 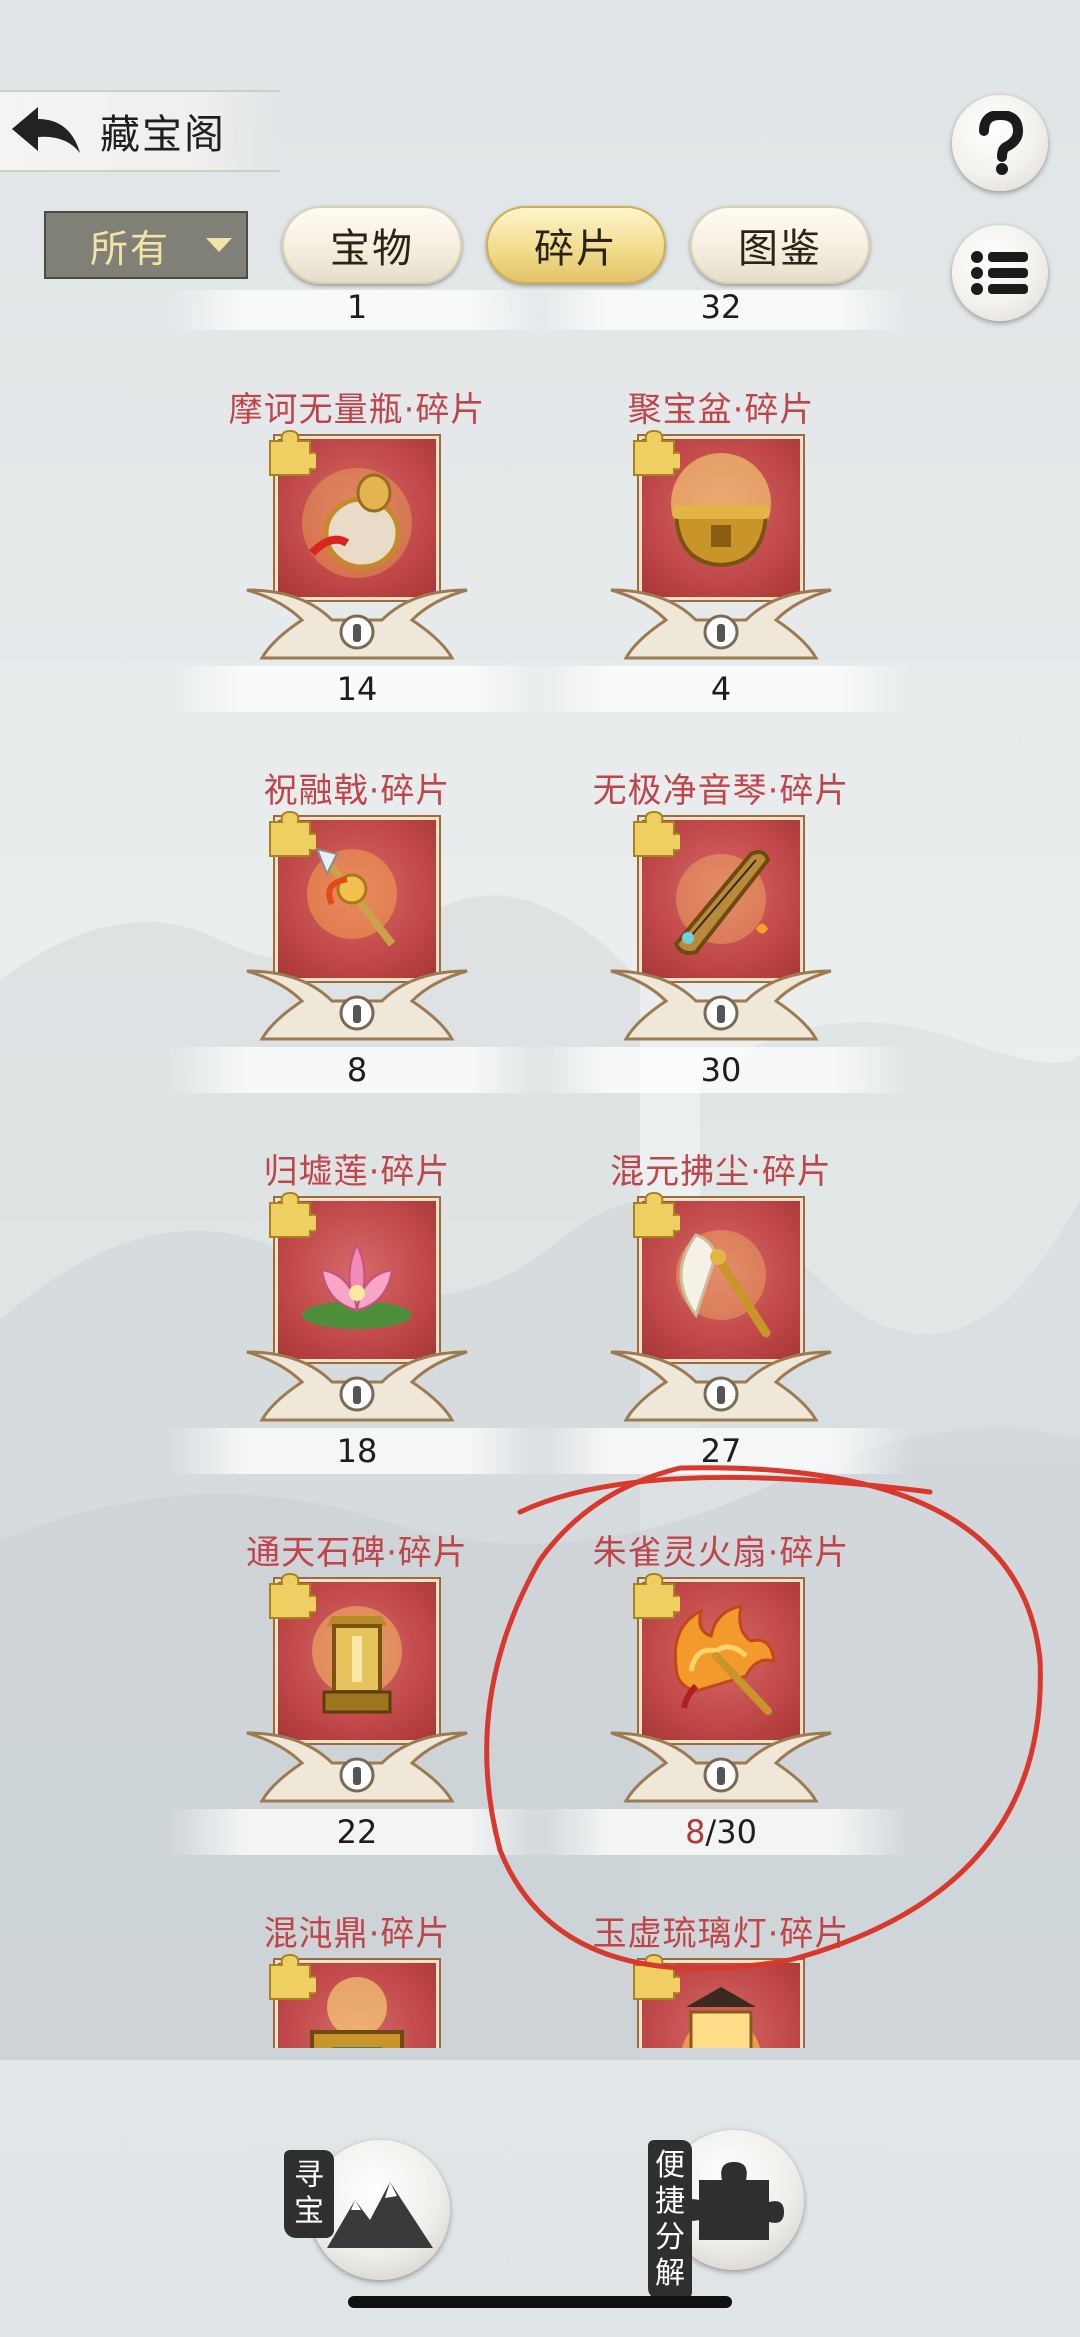 I want to click on tab-treasures: 宝物, so click(x=372, y=245).